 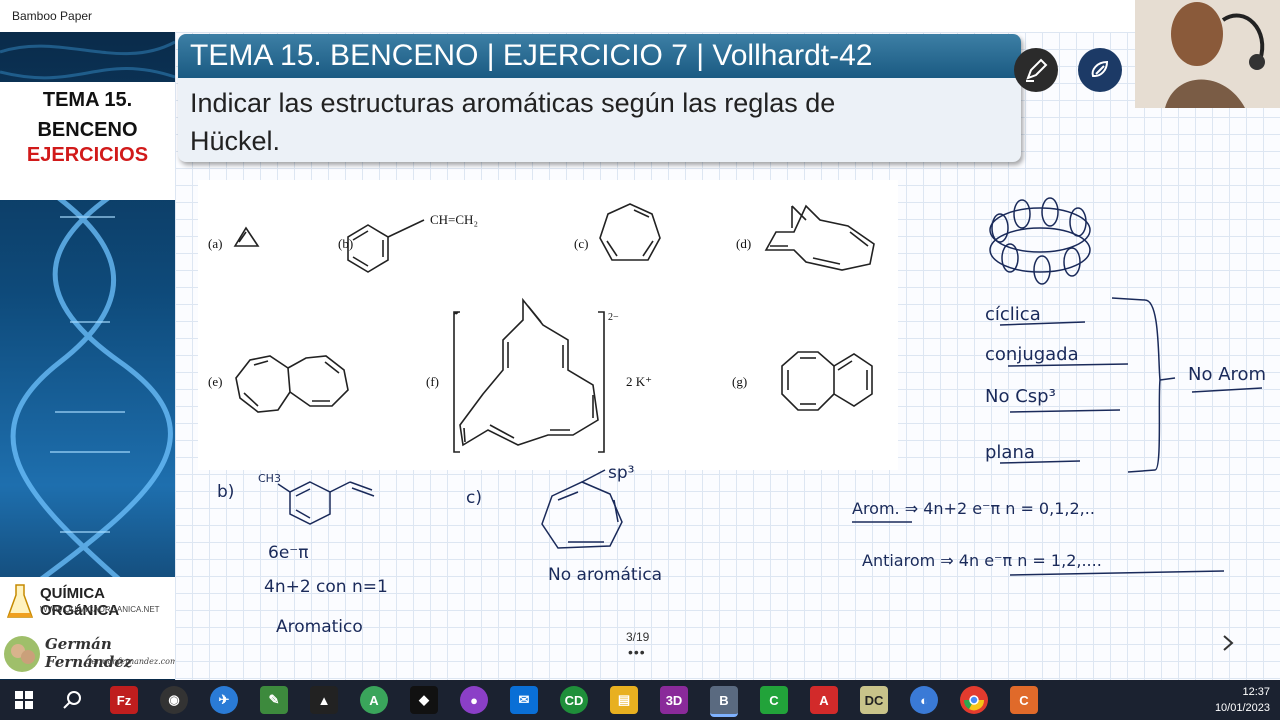 I want to click on file-explorer-icon: ▤, so click(x=624, y=700).